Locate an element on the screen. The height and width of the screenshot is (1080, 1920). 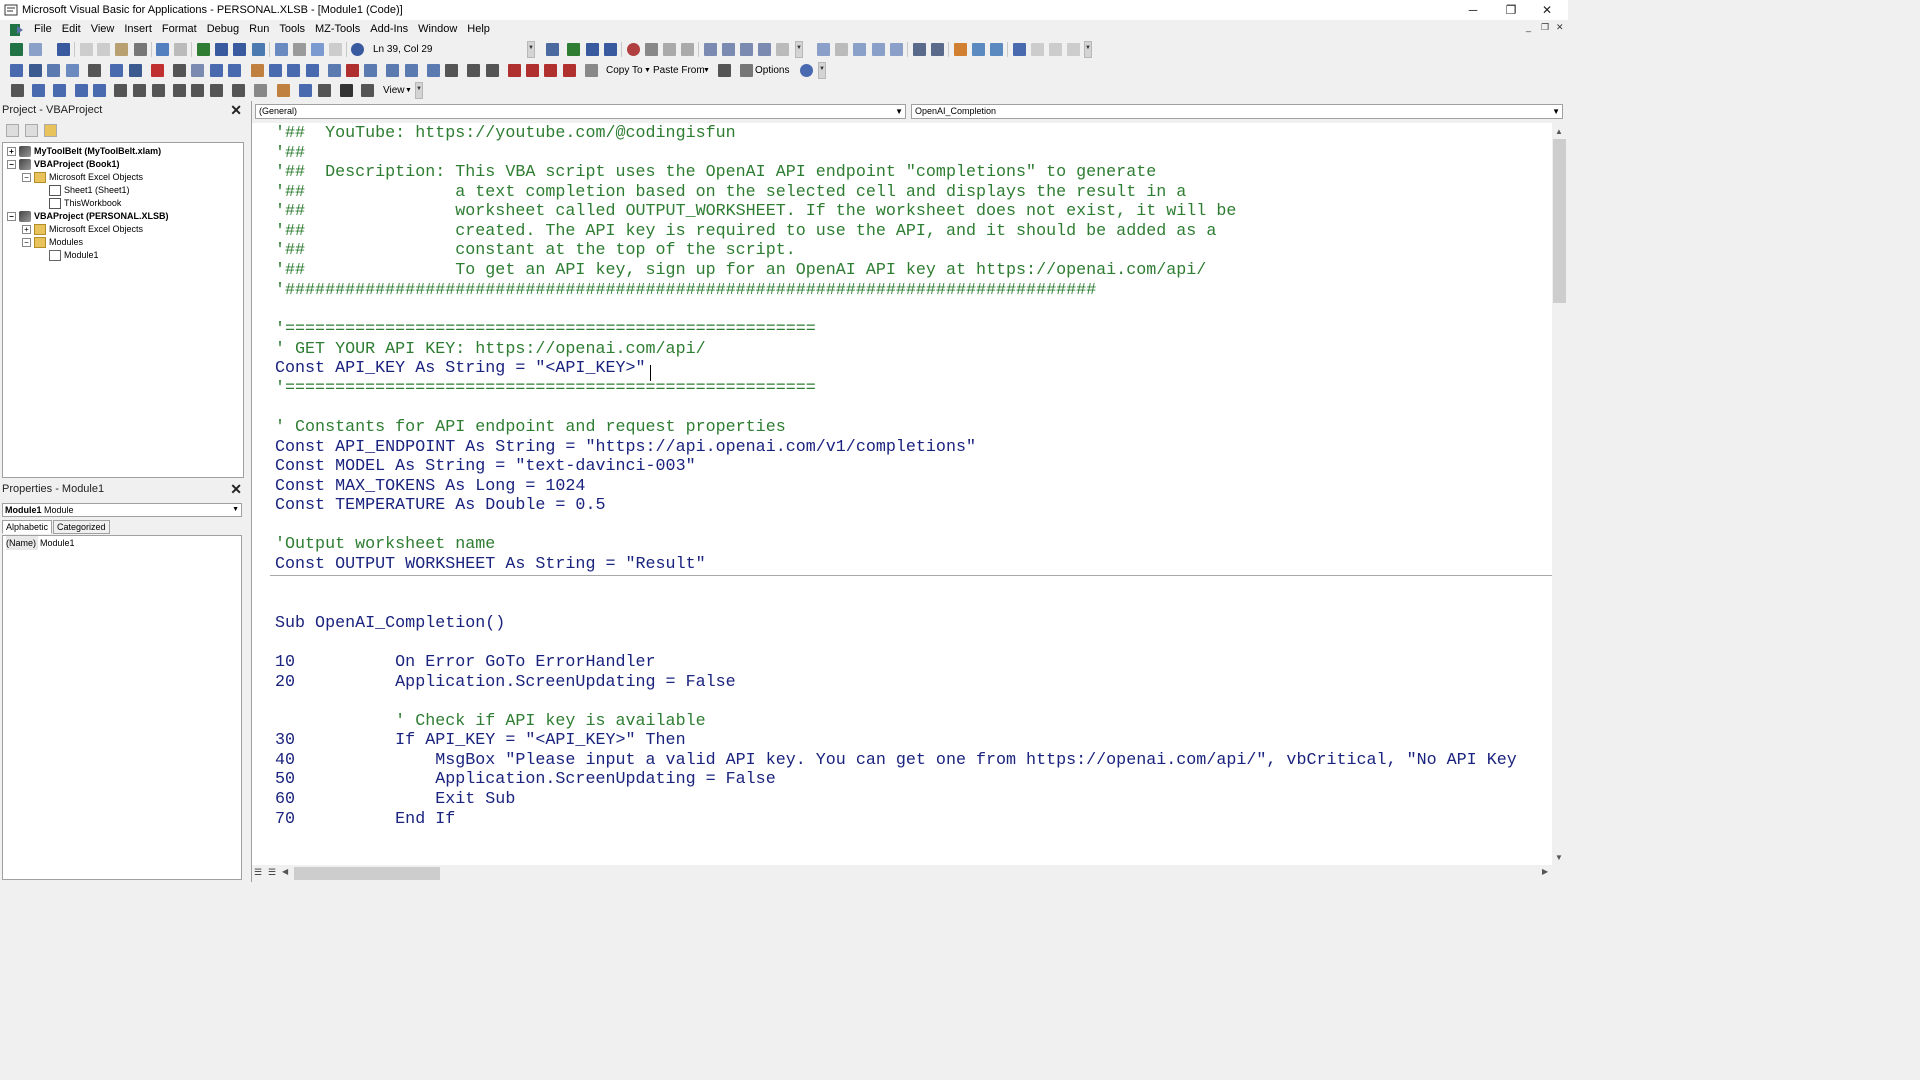
paste-from-button: Paste From is located at coordinates (679, 70).